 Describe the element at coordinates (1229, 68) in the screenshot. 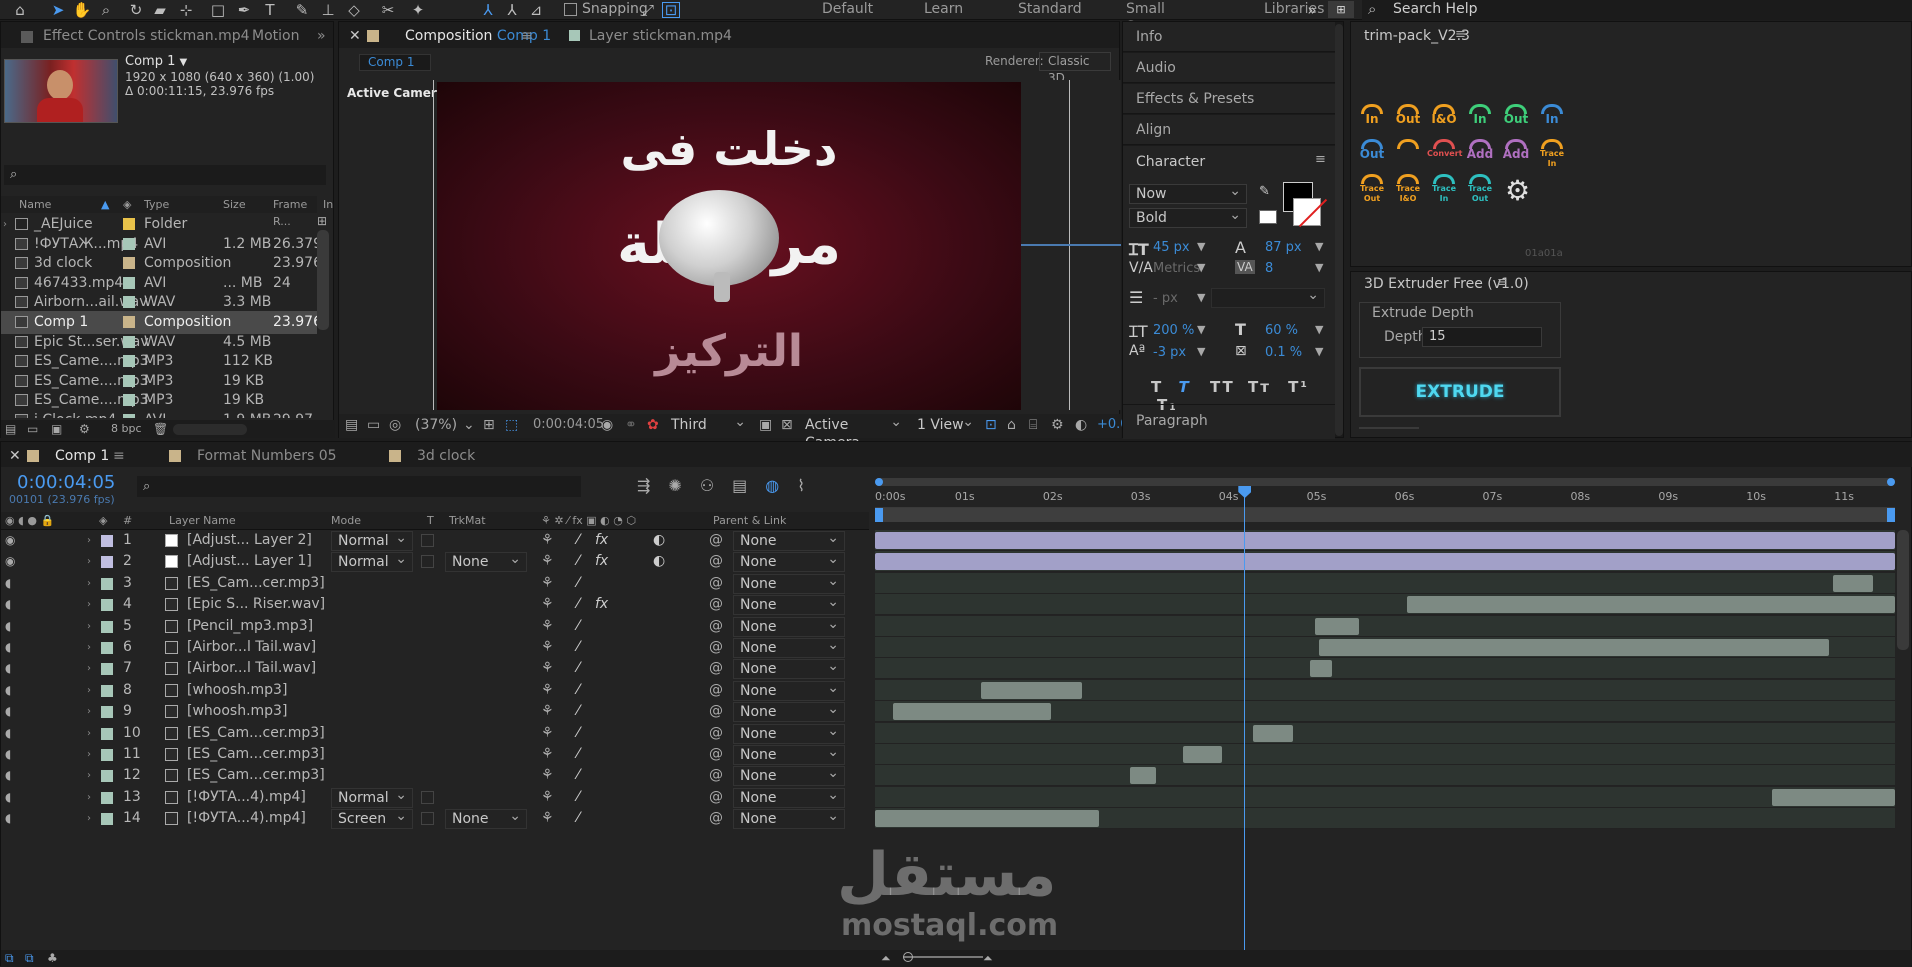

I see `panel-audio: Audio` at that location.